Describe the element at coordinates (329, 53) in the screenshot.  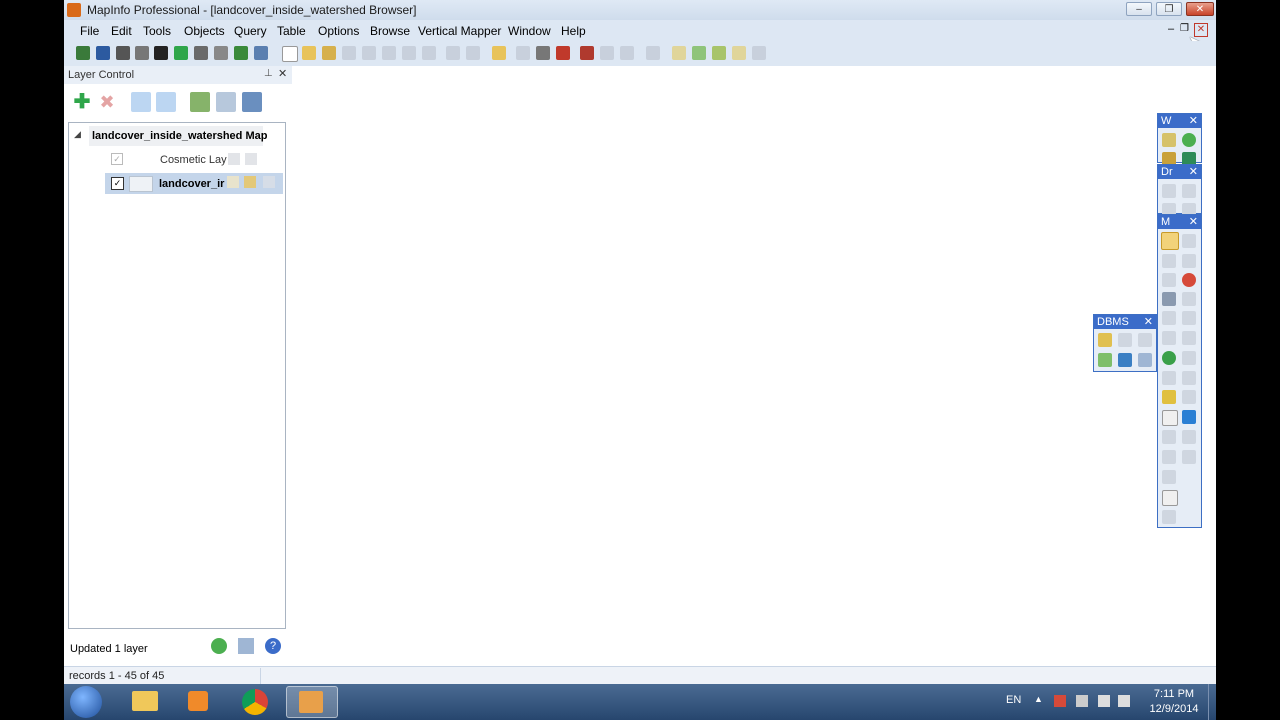
I see `open-table-icon` at that location.